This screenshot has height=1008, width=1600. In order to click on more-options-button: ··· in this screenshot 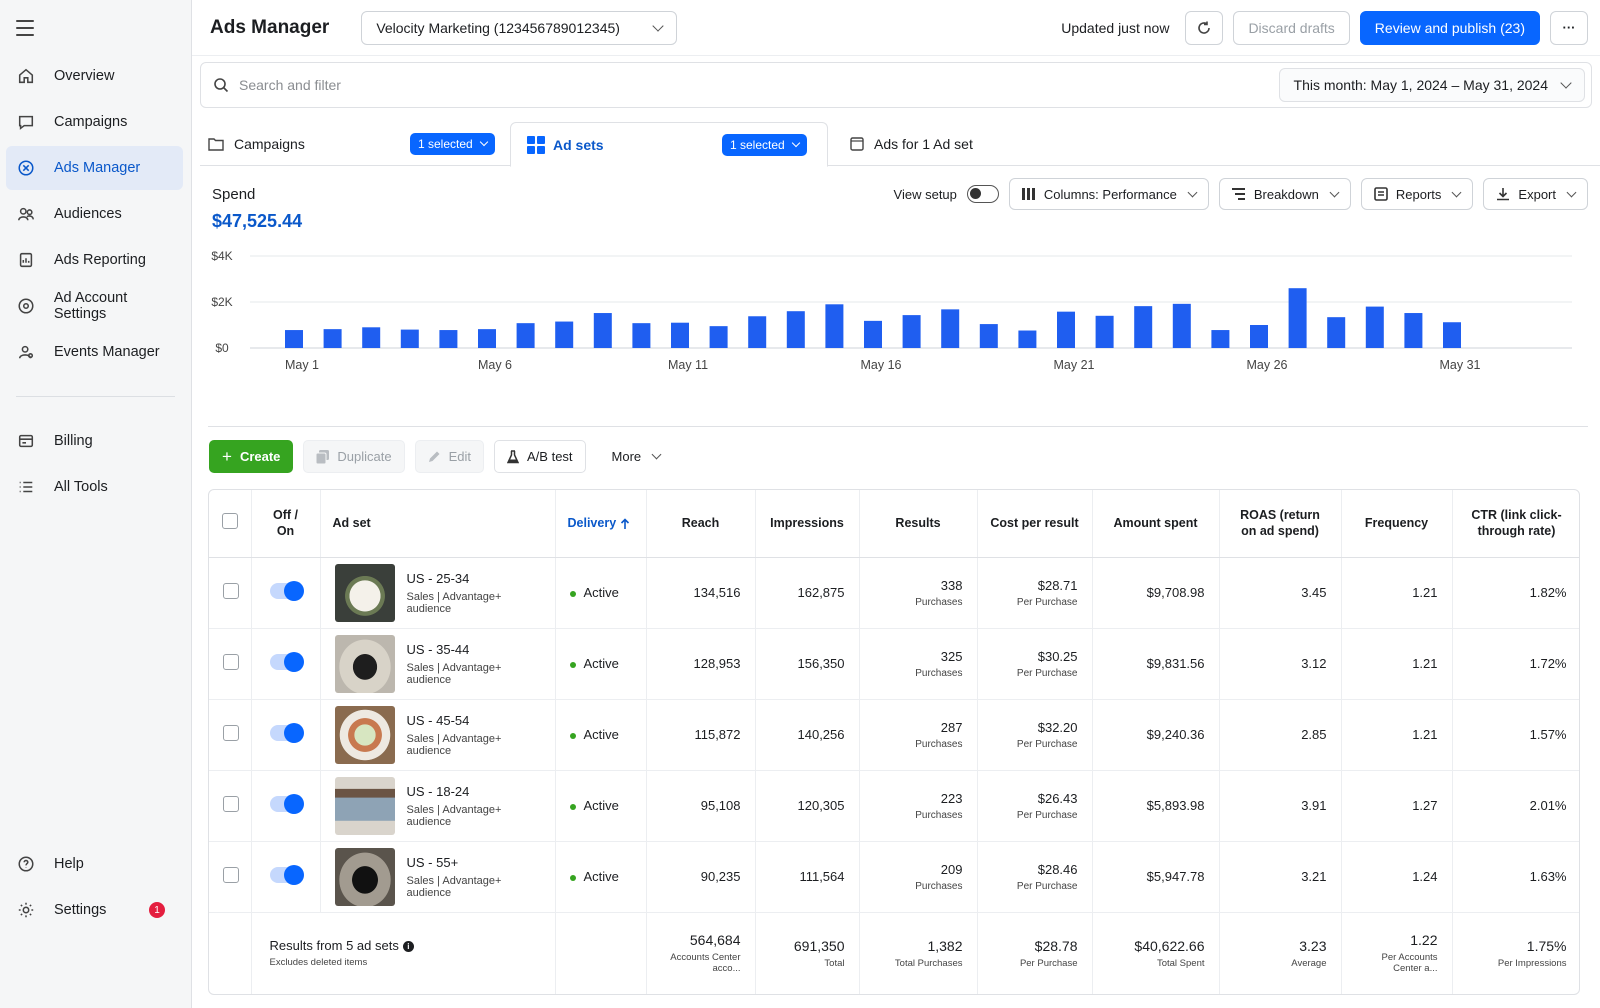, I will do `click(1569, 27)`.